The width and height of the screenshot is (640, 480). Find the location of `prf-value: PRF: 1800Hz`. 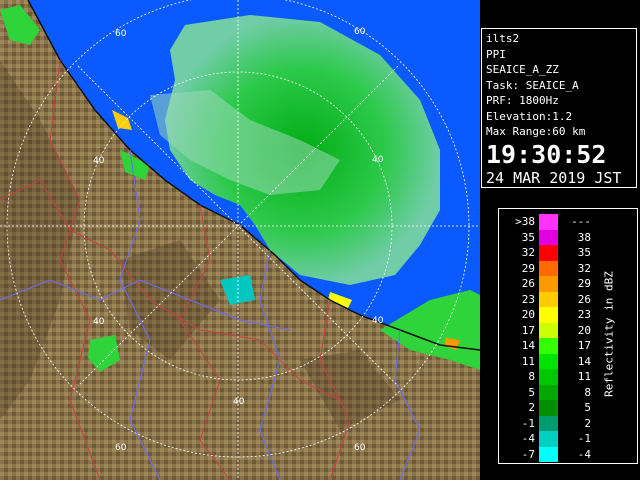

prf-value: PRF: 1800Hz is located at coordinates (522, 100).